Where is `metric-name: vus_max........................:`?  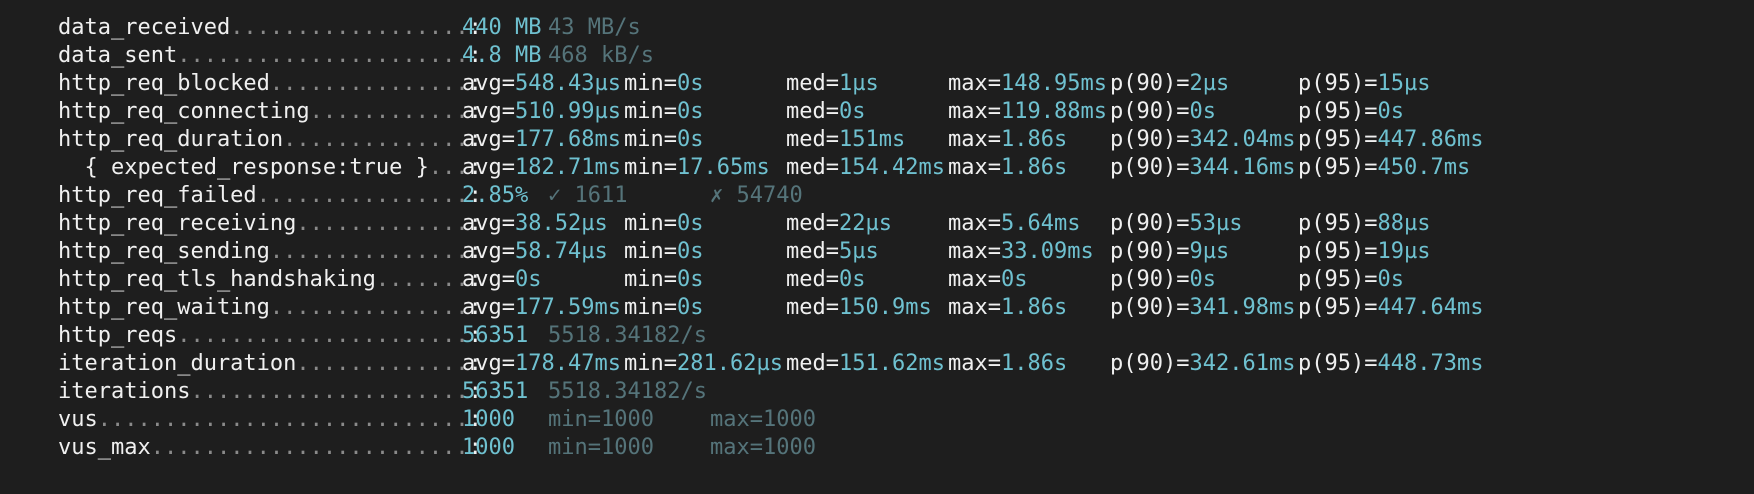
metric-name: vus_max........................: is located at coordinates (270, 448).